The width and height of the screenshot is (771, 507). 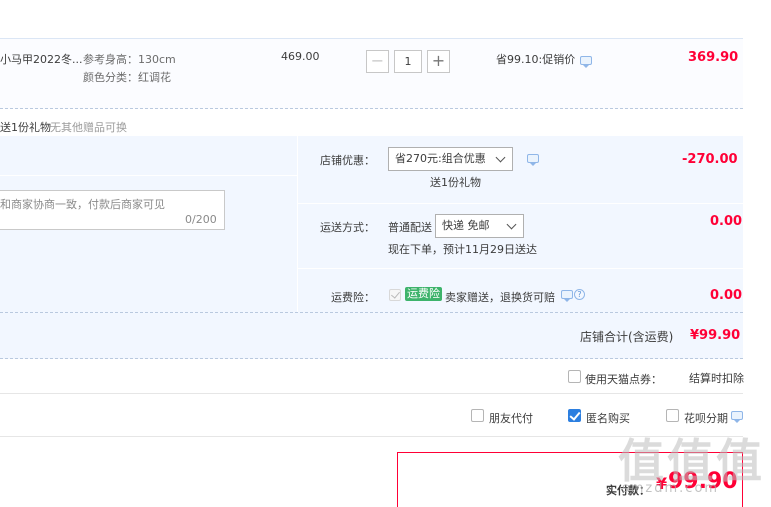 I want to click on insurance-badge: 运费险, so click(x=423, y=294).